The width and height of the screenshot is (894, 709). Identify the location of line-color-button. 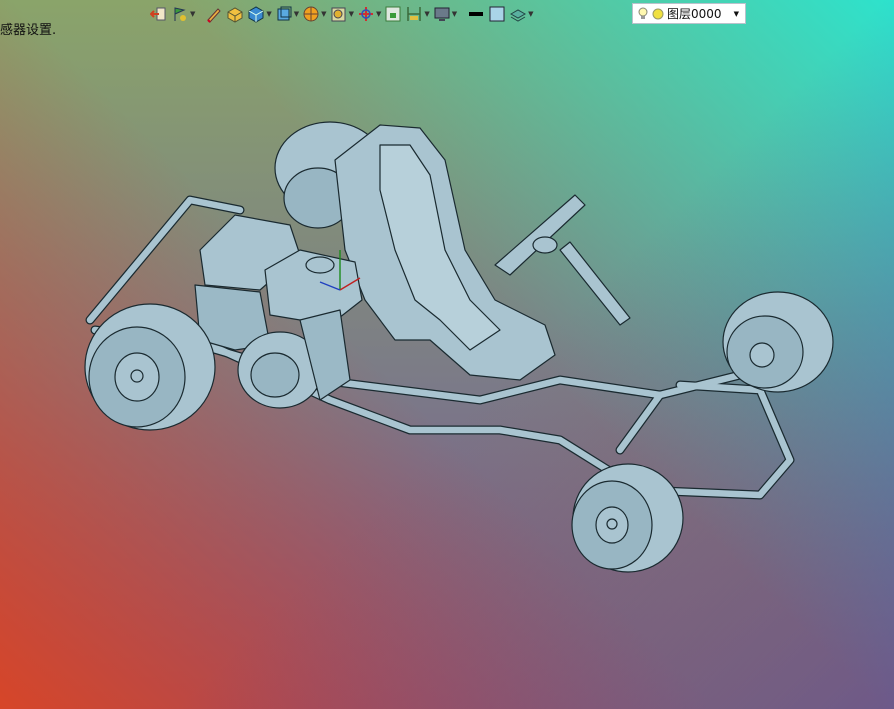
(476, 14).